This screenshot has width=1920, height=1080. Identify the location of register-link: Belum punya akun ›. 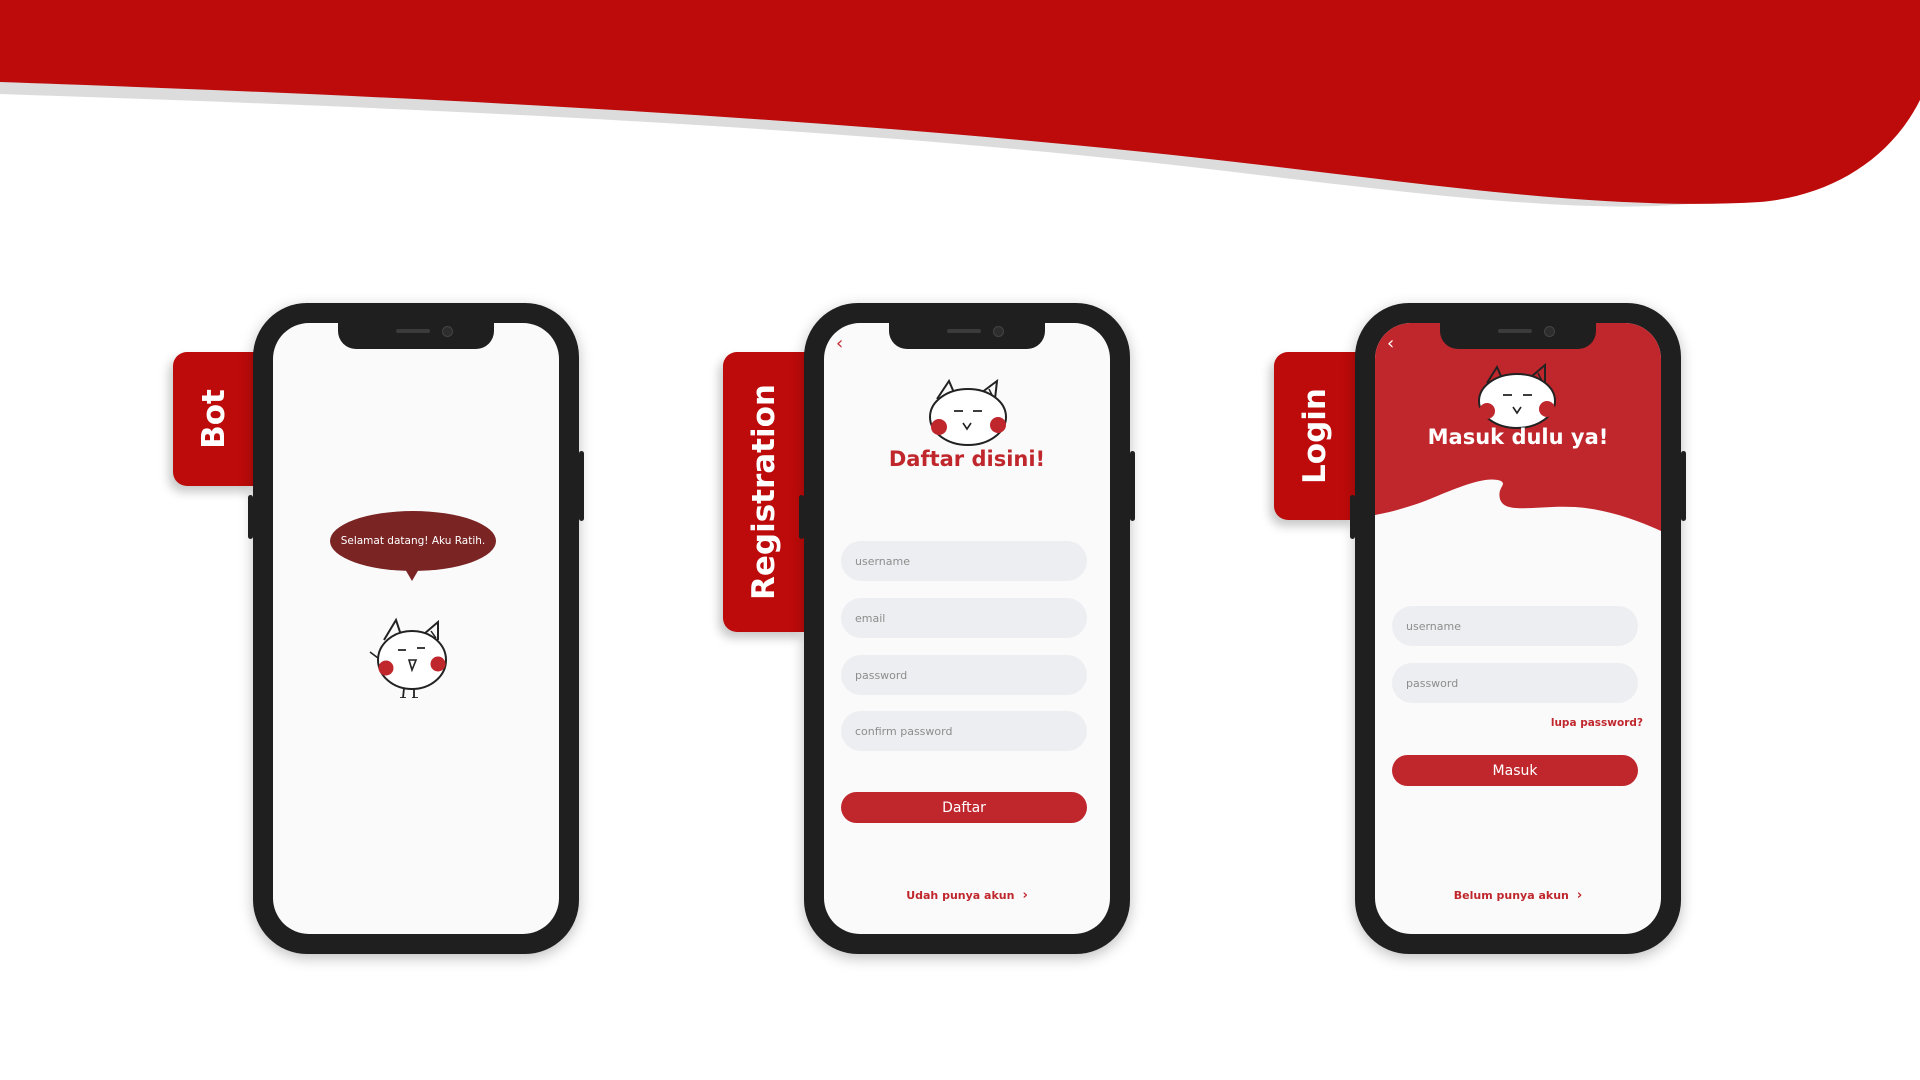
(1518, 895).